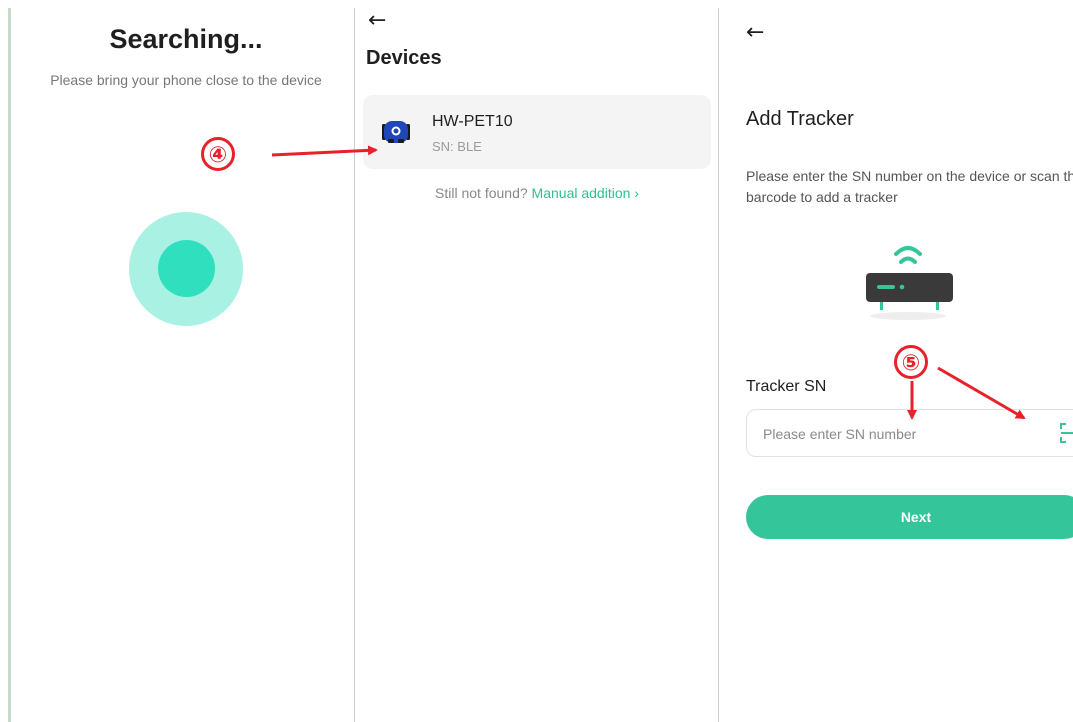  What do you see at coordinates (581, 193) in the screenshot?
I see `manual-addition-label: Manual addition` at bounding box center [581, 193].